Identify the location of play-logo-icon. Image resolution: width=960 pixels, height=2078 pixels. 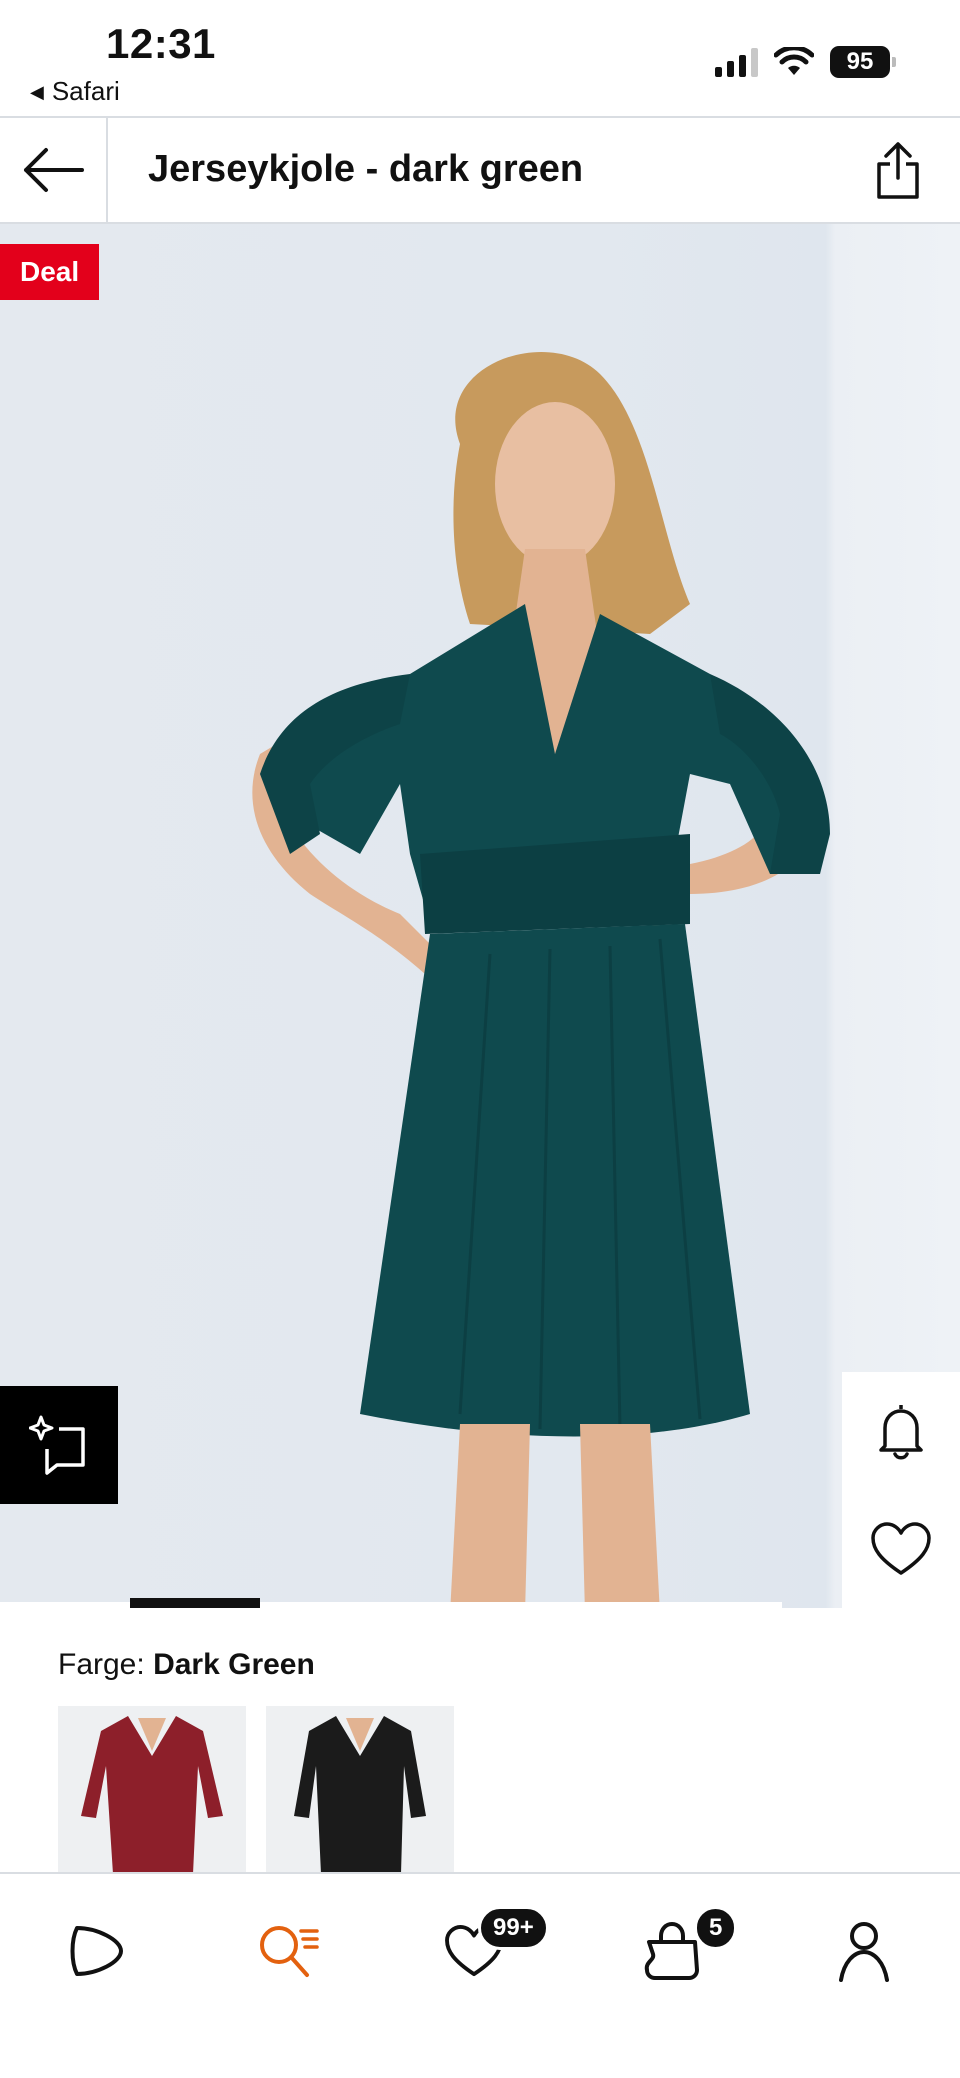
(96, 1951).